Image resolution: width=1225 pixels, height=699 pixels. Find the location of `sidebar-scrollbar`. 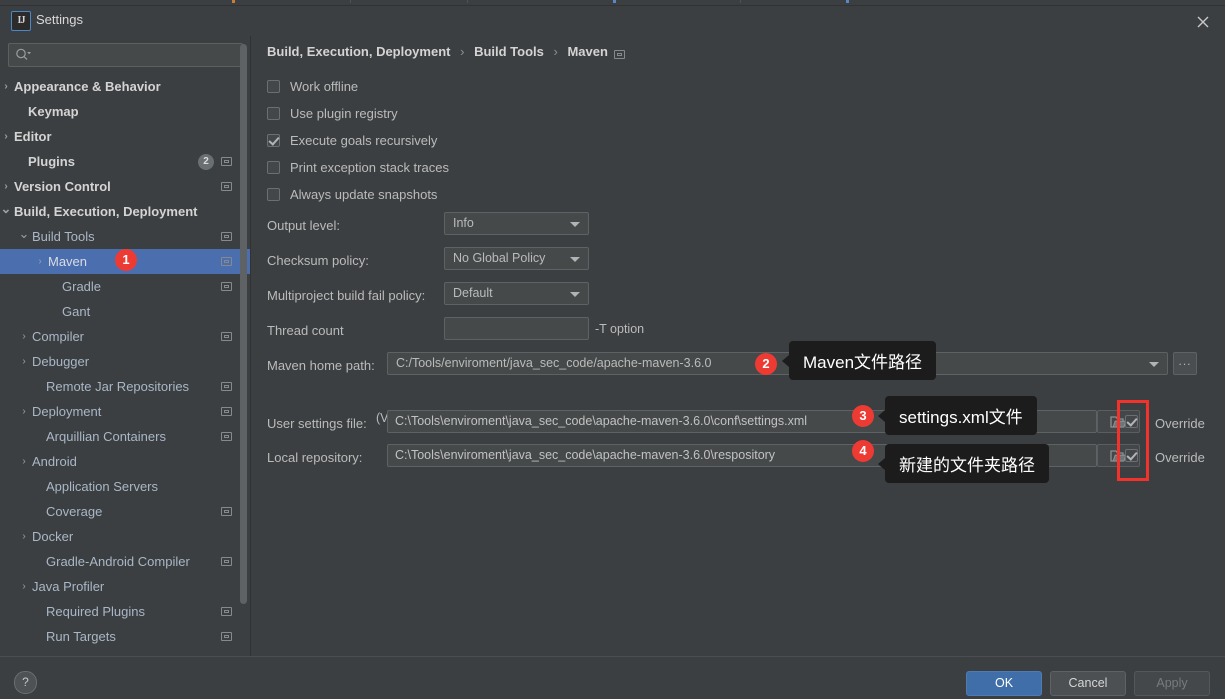

sidebar-scrollbar is located at coordinates (243, 324).